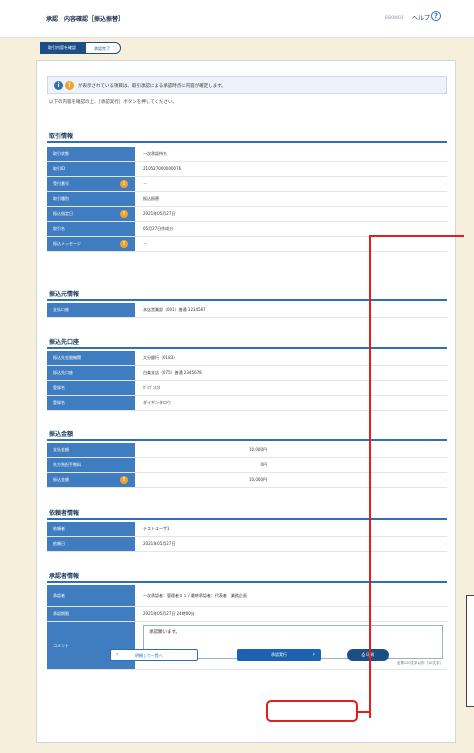 The width and height of the screenshot is (474, 753). What do you see at coordinates (419, 663) in the screenshot?
I see `comment-char-count: 全角120文字以内［10文字］` at bounding box center [419, 663].